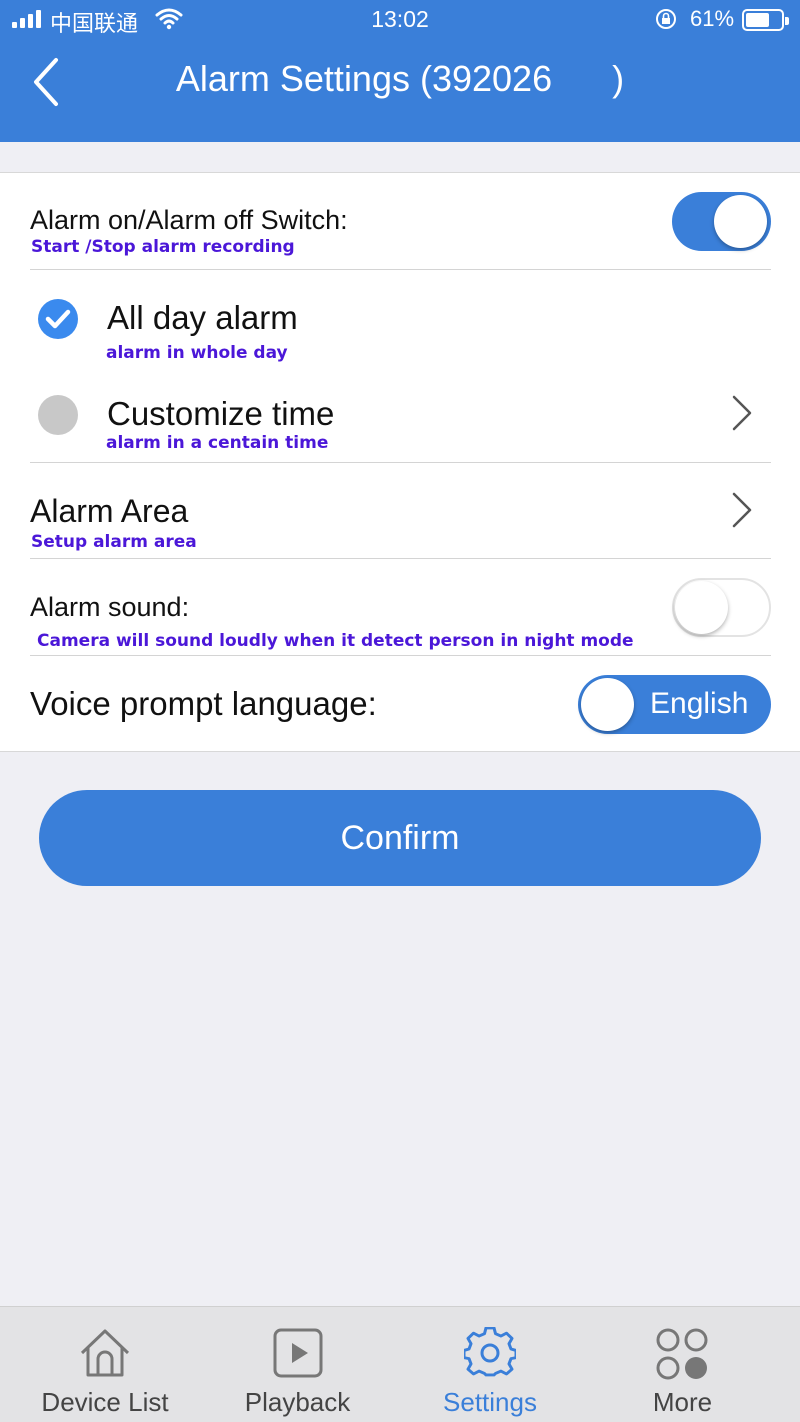 The image size is (800, 1422). Describe the element at coordinates (298, 1353) in the screenshot. I see `play-icon` at that location.